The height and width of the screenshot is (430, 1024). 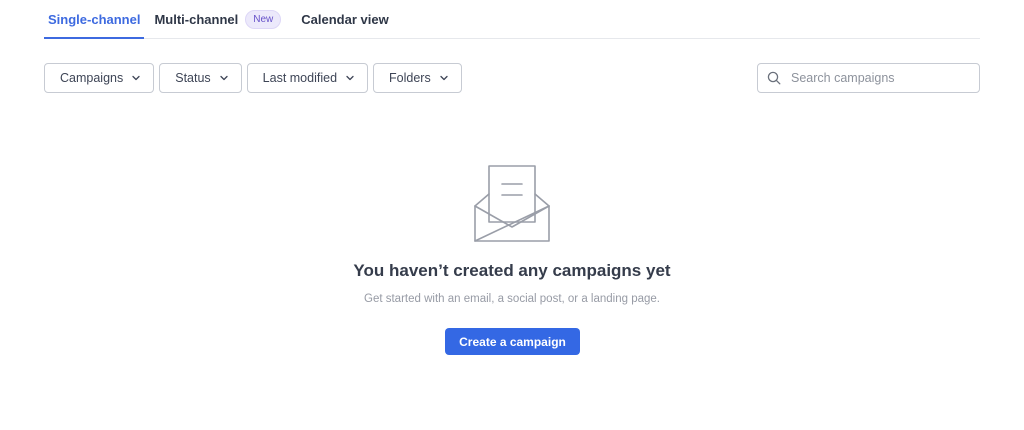 I want to click on last-modified-filter-label: Last modified, so click(x=300, y=78).